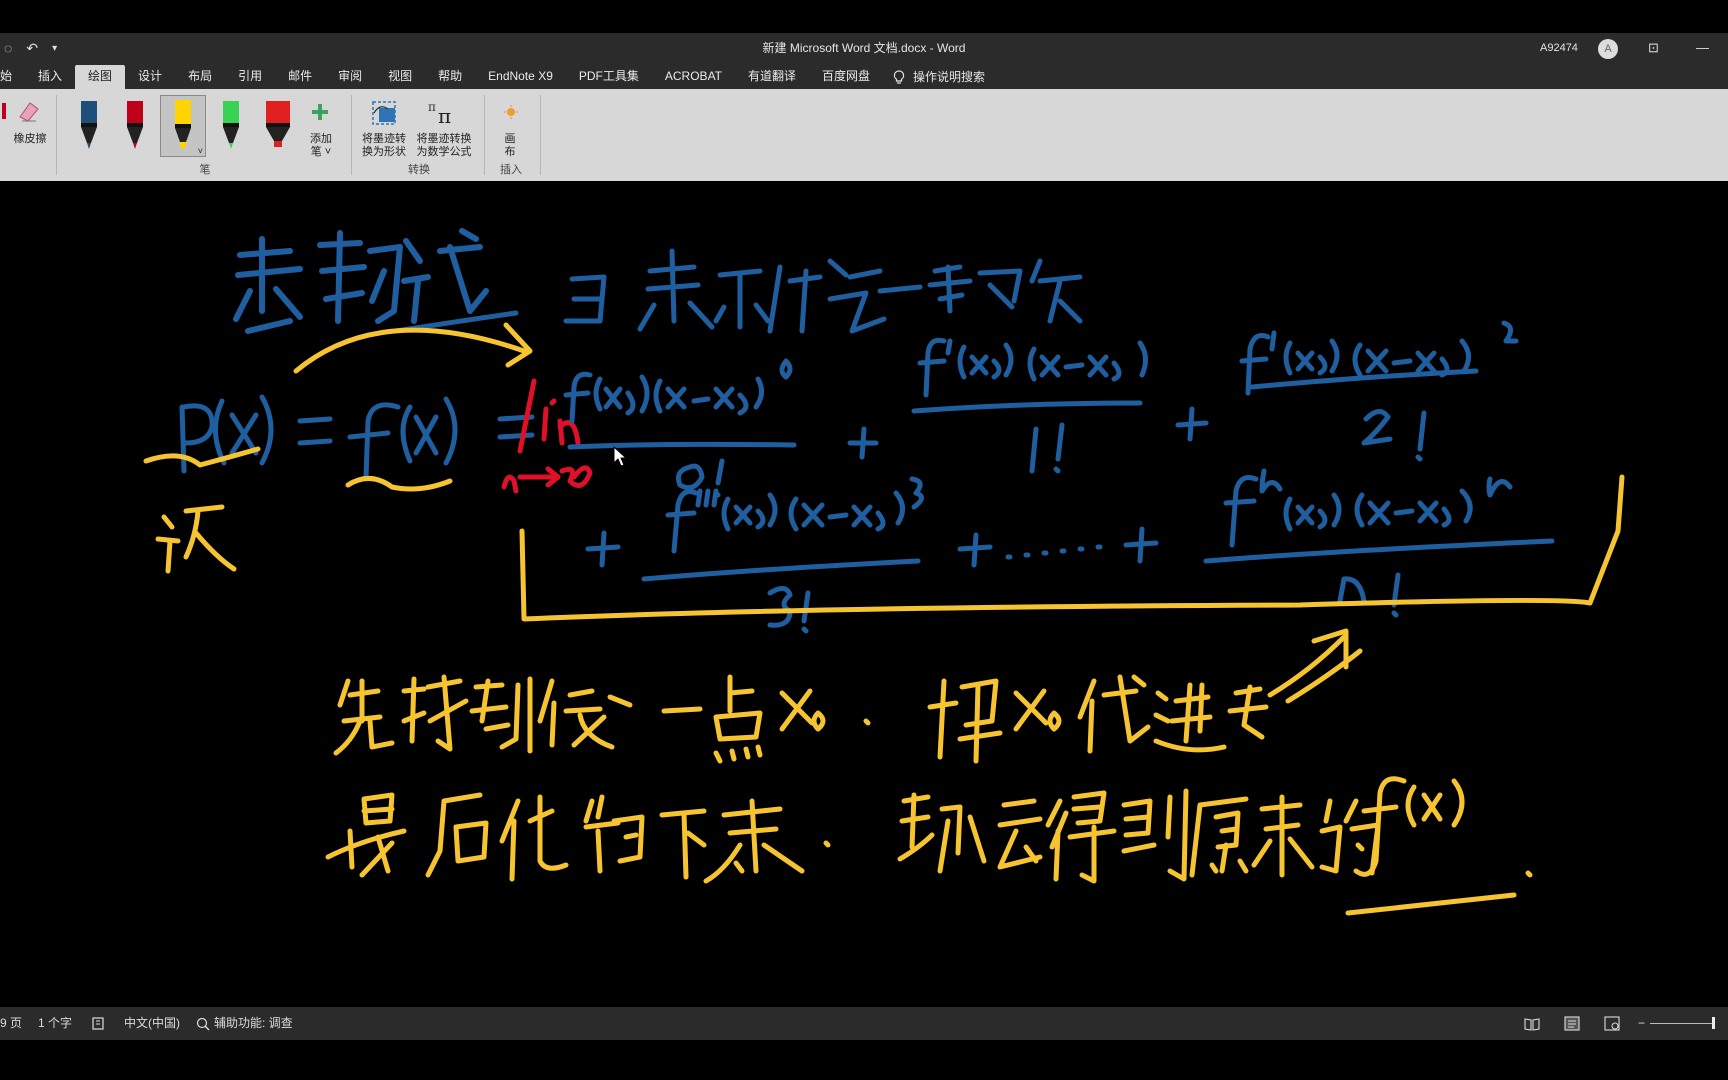 The width and height of the screenshot is (1728, 1080). I want to click on eraser-label: 橡皮擦, so click(30, 139).